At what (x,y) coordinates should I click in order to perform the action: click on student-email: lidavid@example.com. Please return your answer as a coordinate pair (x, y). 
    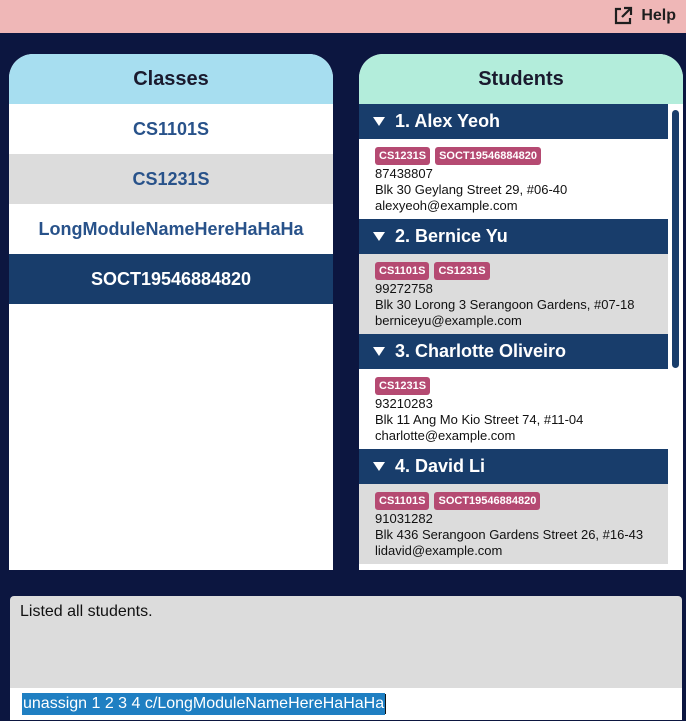
    Looking at the image, I should click on (439, 550).